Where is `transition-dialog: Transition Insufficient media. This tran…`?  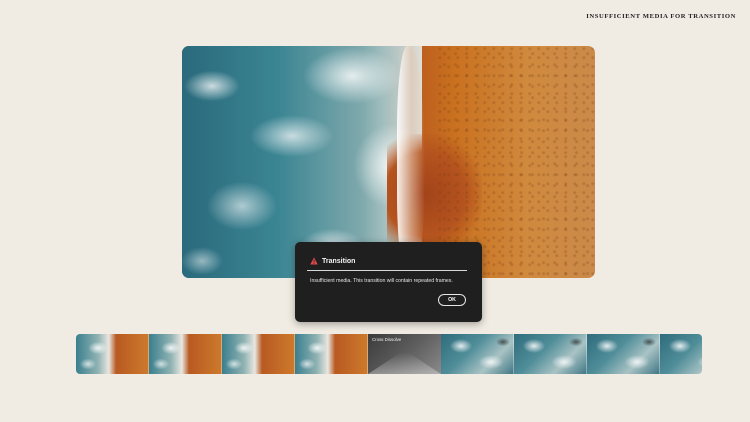 transition-dialog: Transition Insufficient media. This tran… is located at coordinates (388, 282).